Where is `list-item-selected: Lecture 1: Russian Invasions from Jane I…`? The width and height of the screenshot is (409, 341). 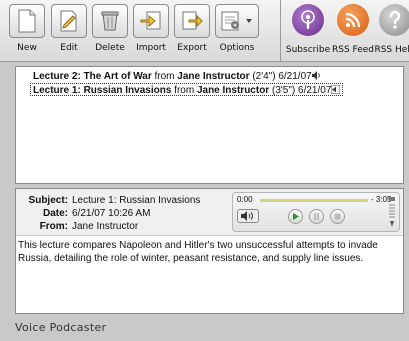
list-item-selected: Lecture 1: Russian Invasions from Jane I… is located at coordinates (187, 89).